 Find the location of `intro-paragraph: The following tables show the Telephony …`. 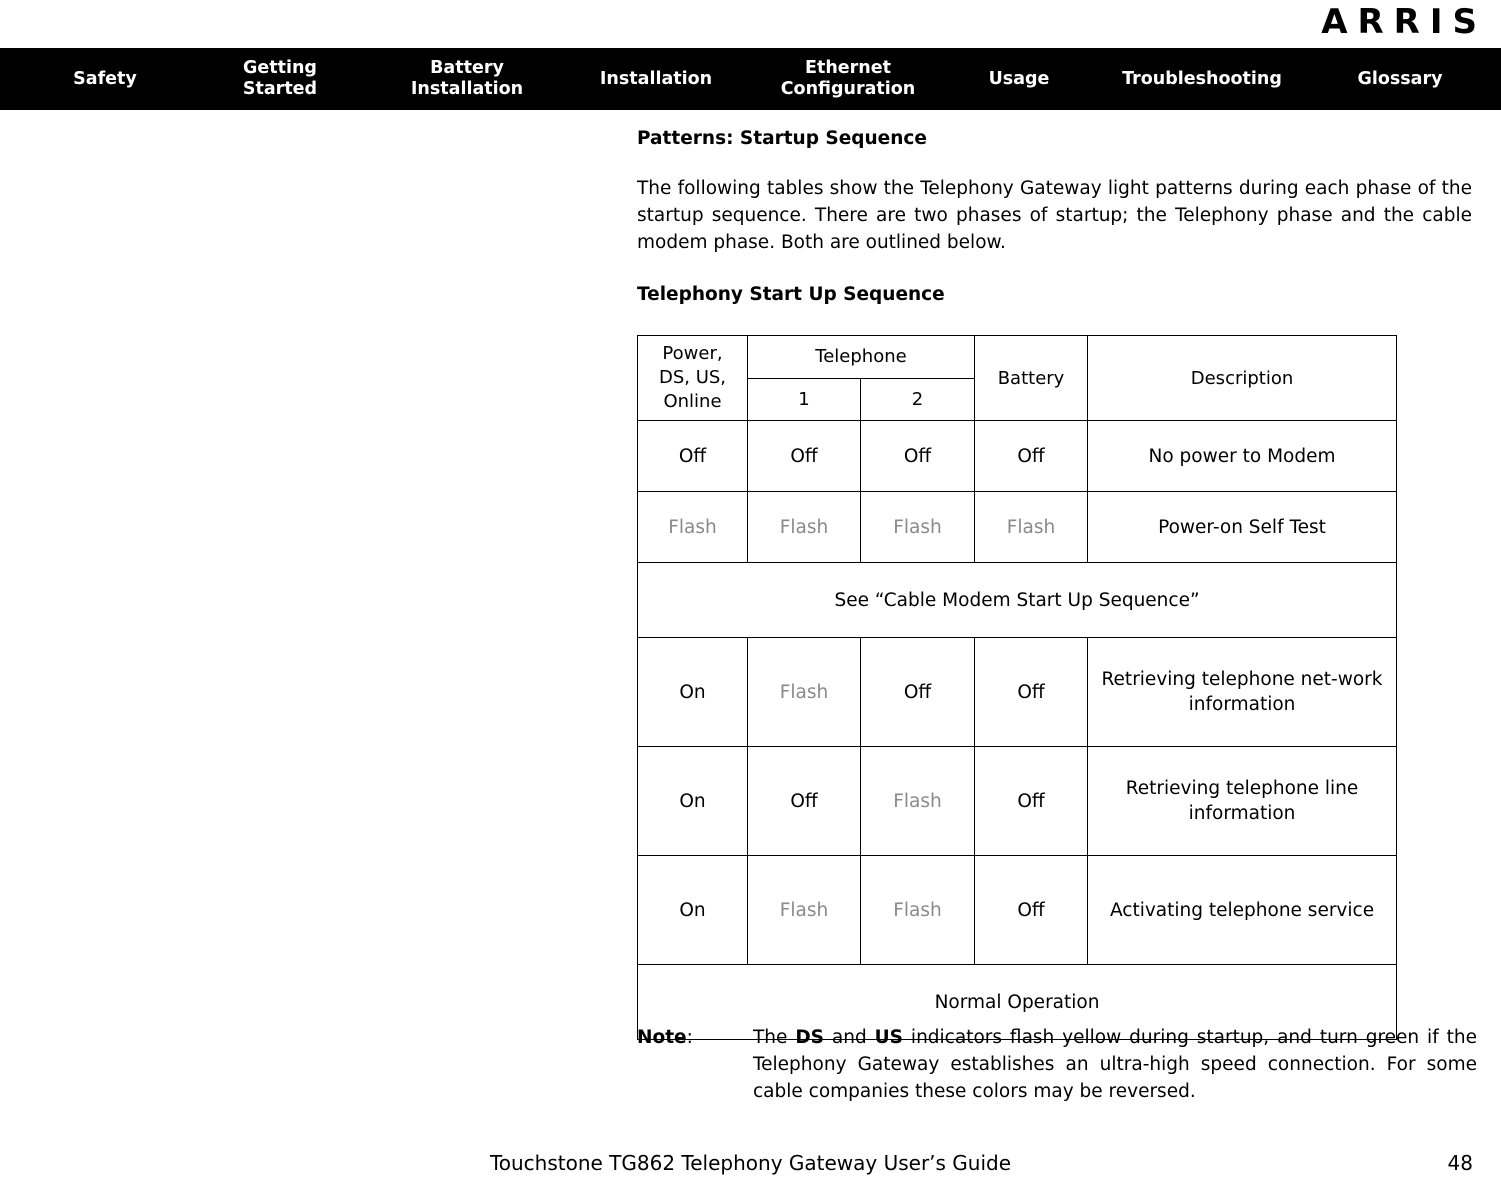

intro-paragraph: The following tables show the Telephony … is located at coordinates (1054, 215).